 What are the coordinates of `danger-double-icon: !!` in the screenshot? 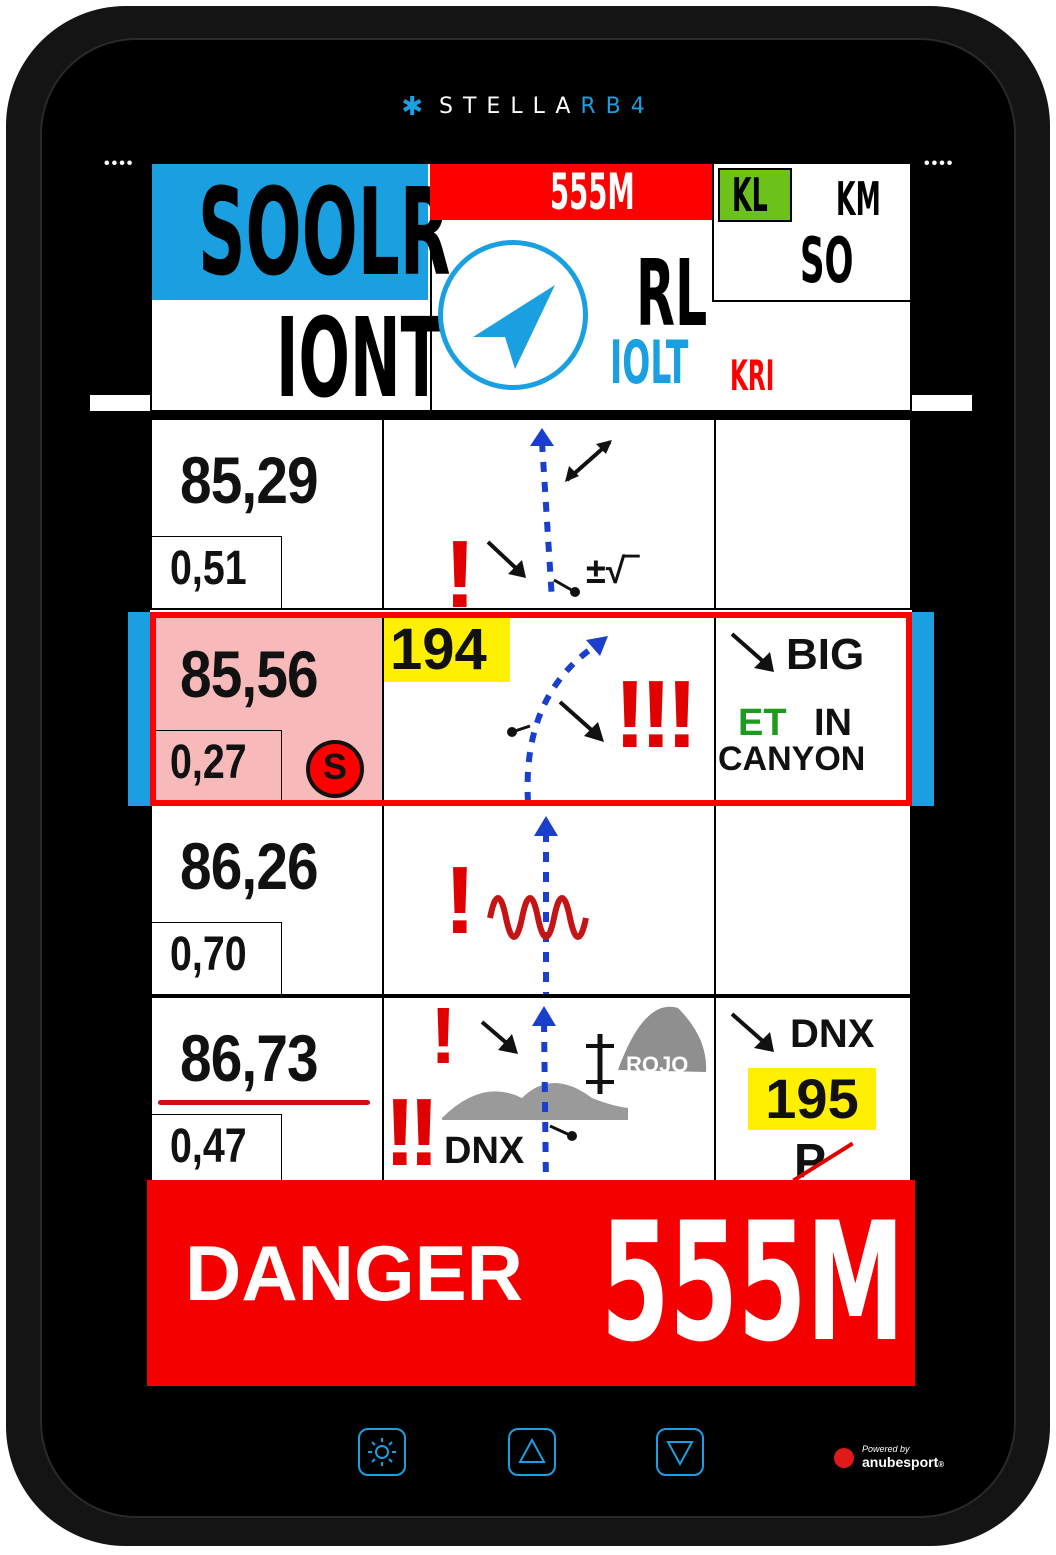 It's located at (412, 1132).